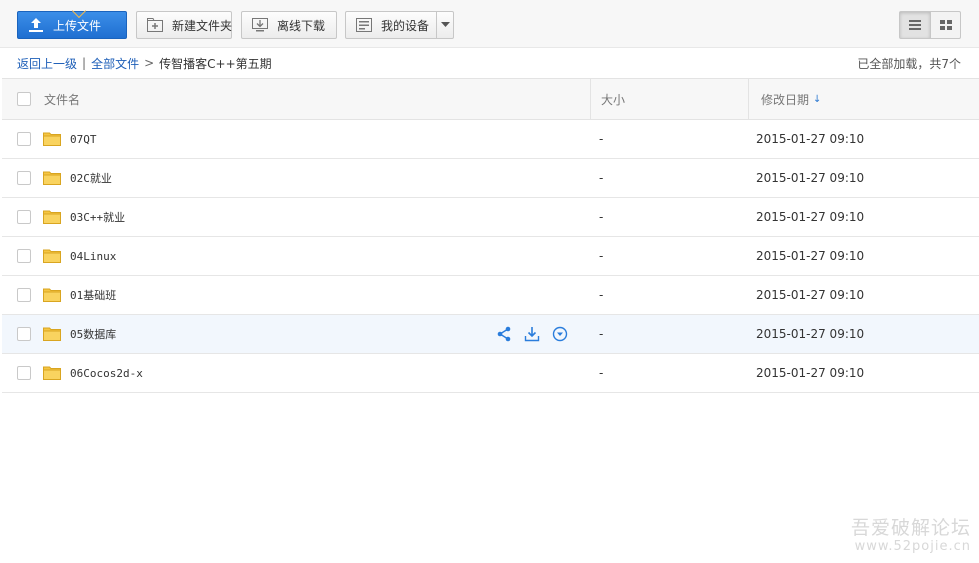  I want to click on column-header-modified-label: 修改日期, so click(785, 99).